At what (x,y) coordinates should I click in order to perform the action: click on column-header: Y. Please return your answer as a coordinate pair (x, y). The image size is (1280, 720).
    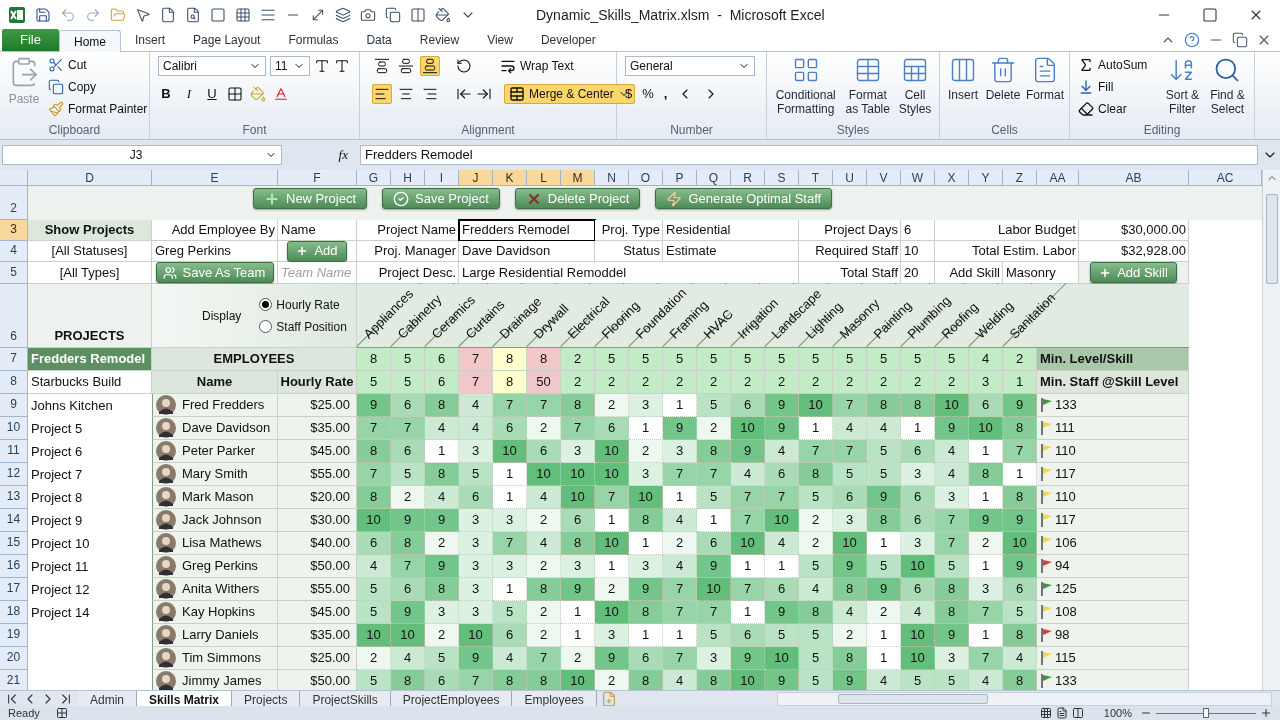
    Looking at the image, I should click on (986, 178).